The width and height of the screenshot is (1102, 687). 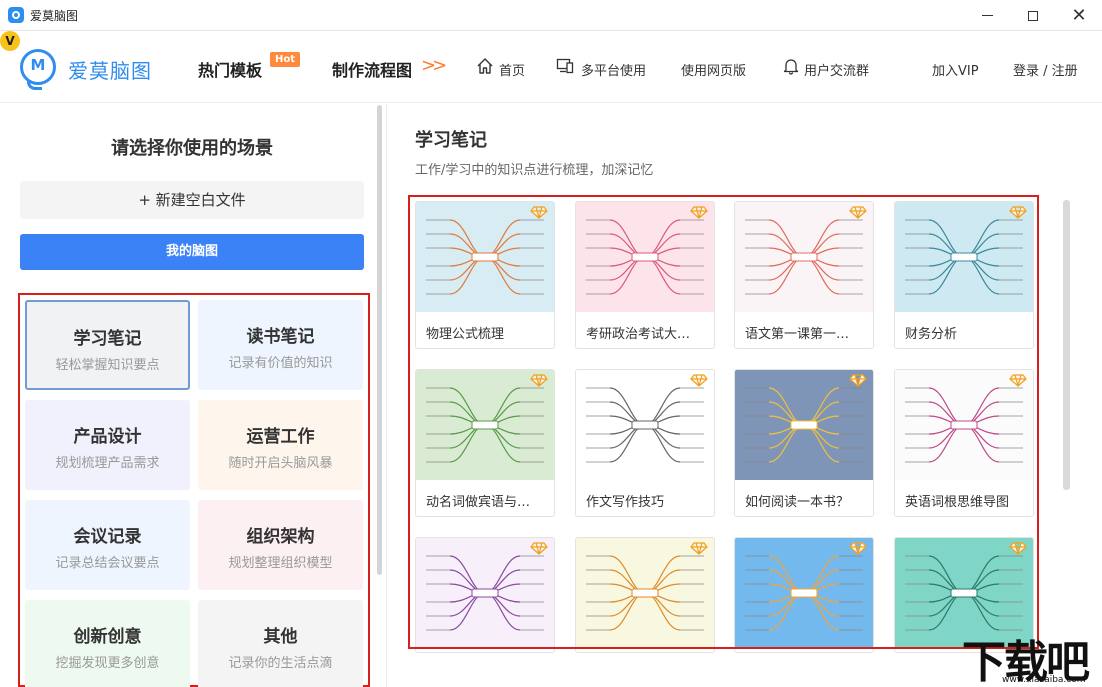 What do you see at coordinates (107, 637) in the screenshot?
I see `scene-title: 创新创意` at bounding box center [107, 637].